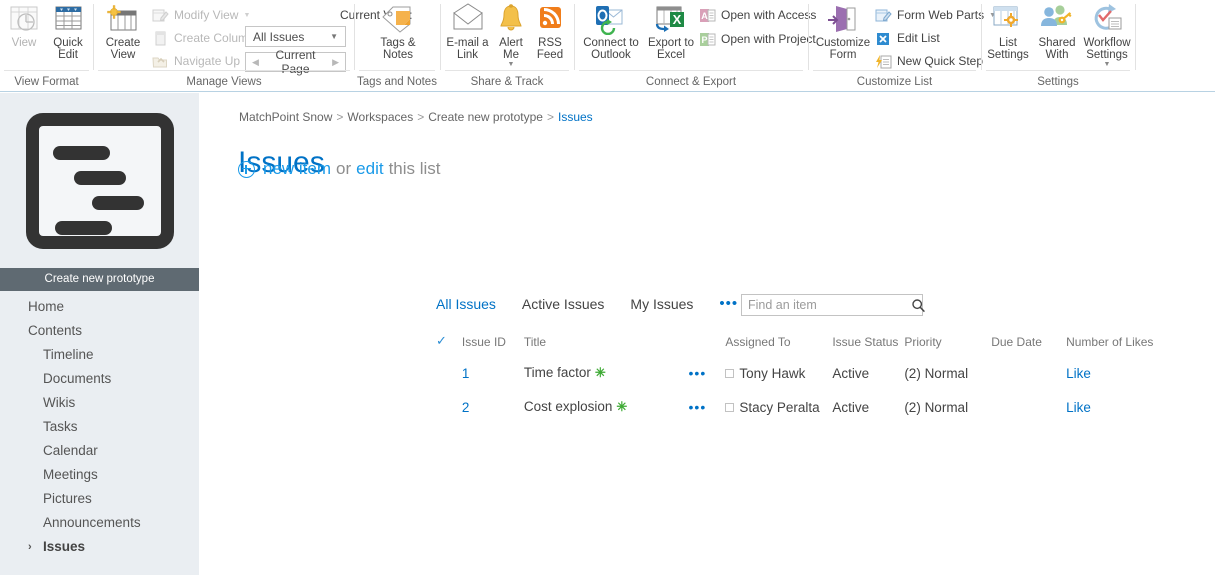 The height and width of the screenshot is (575, 1215). What do you see at coordinates (24, 26) in the screenshot?
I see `view-button: View` at bounding box center [24, 26].